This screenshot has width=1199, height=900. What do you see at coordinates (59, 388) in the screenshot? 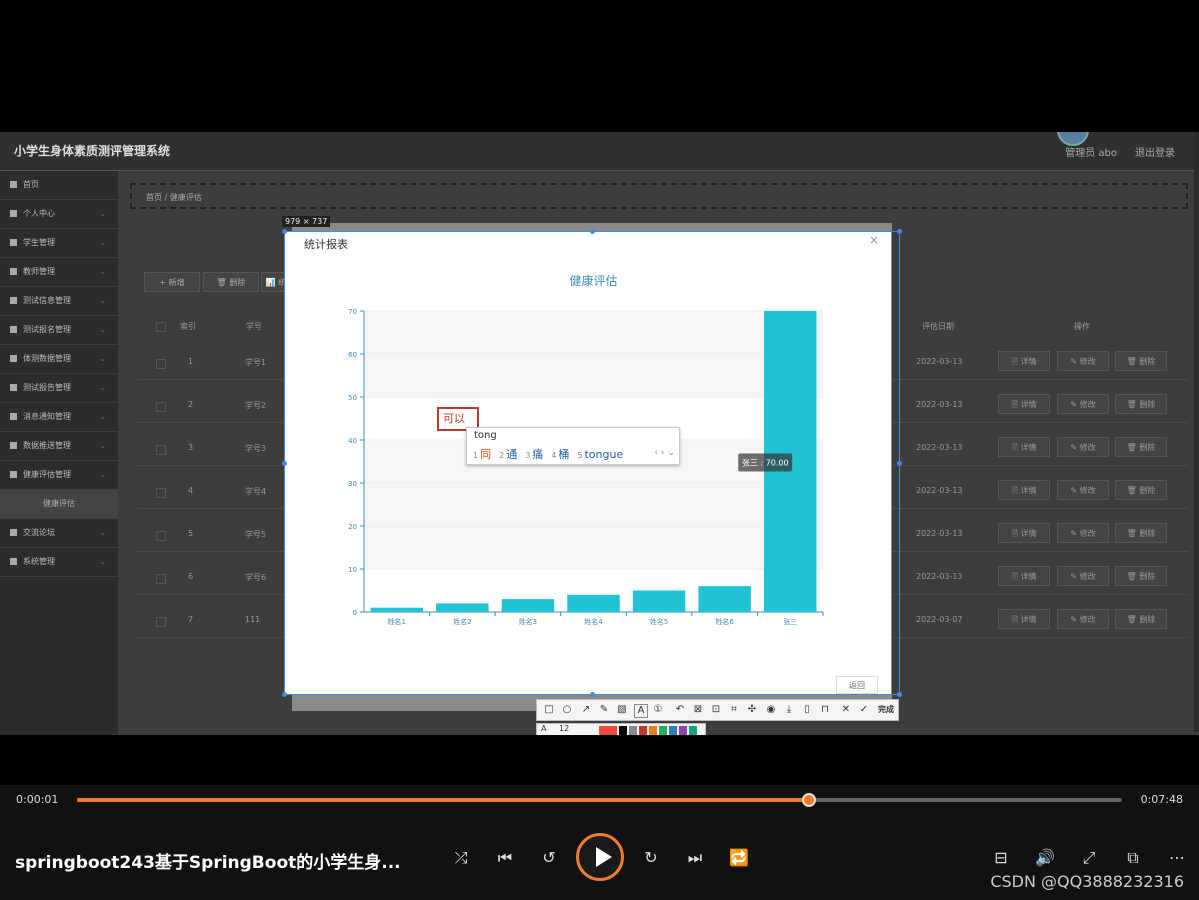
I see `sidebar-item: 测试报告管理 ⌄` at bounding box center [59, 388].